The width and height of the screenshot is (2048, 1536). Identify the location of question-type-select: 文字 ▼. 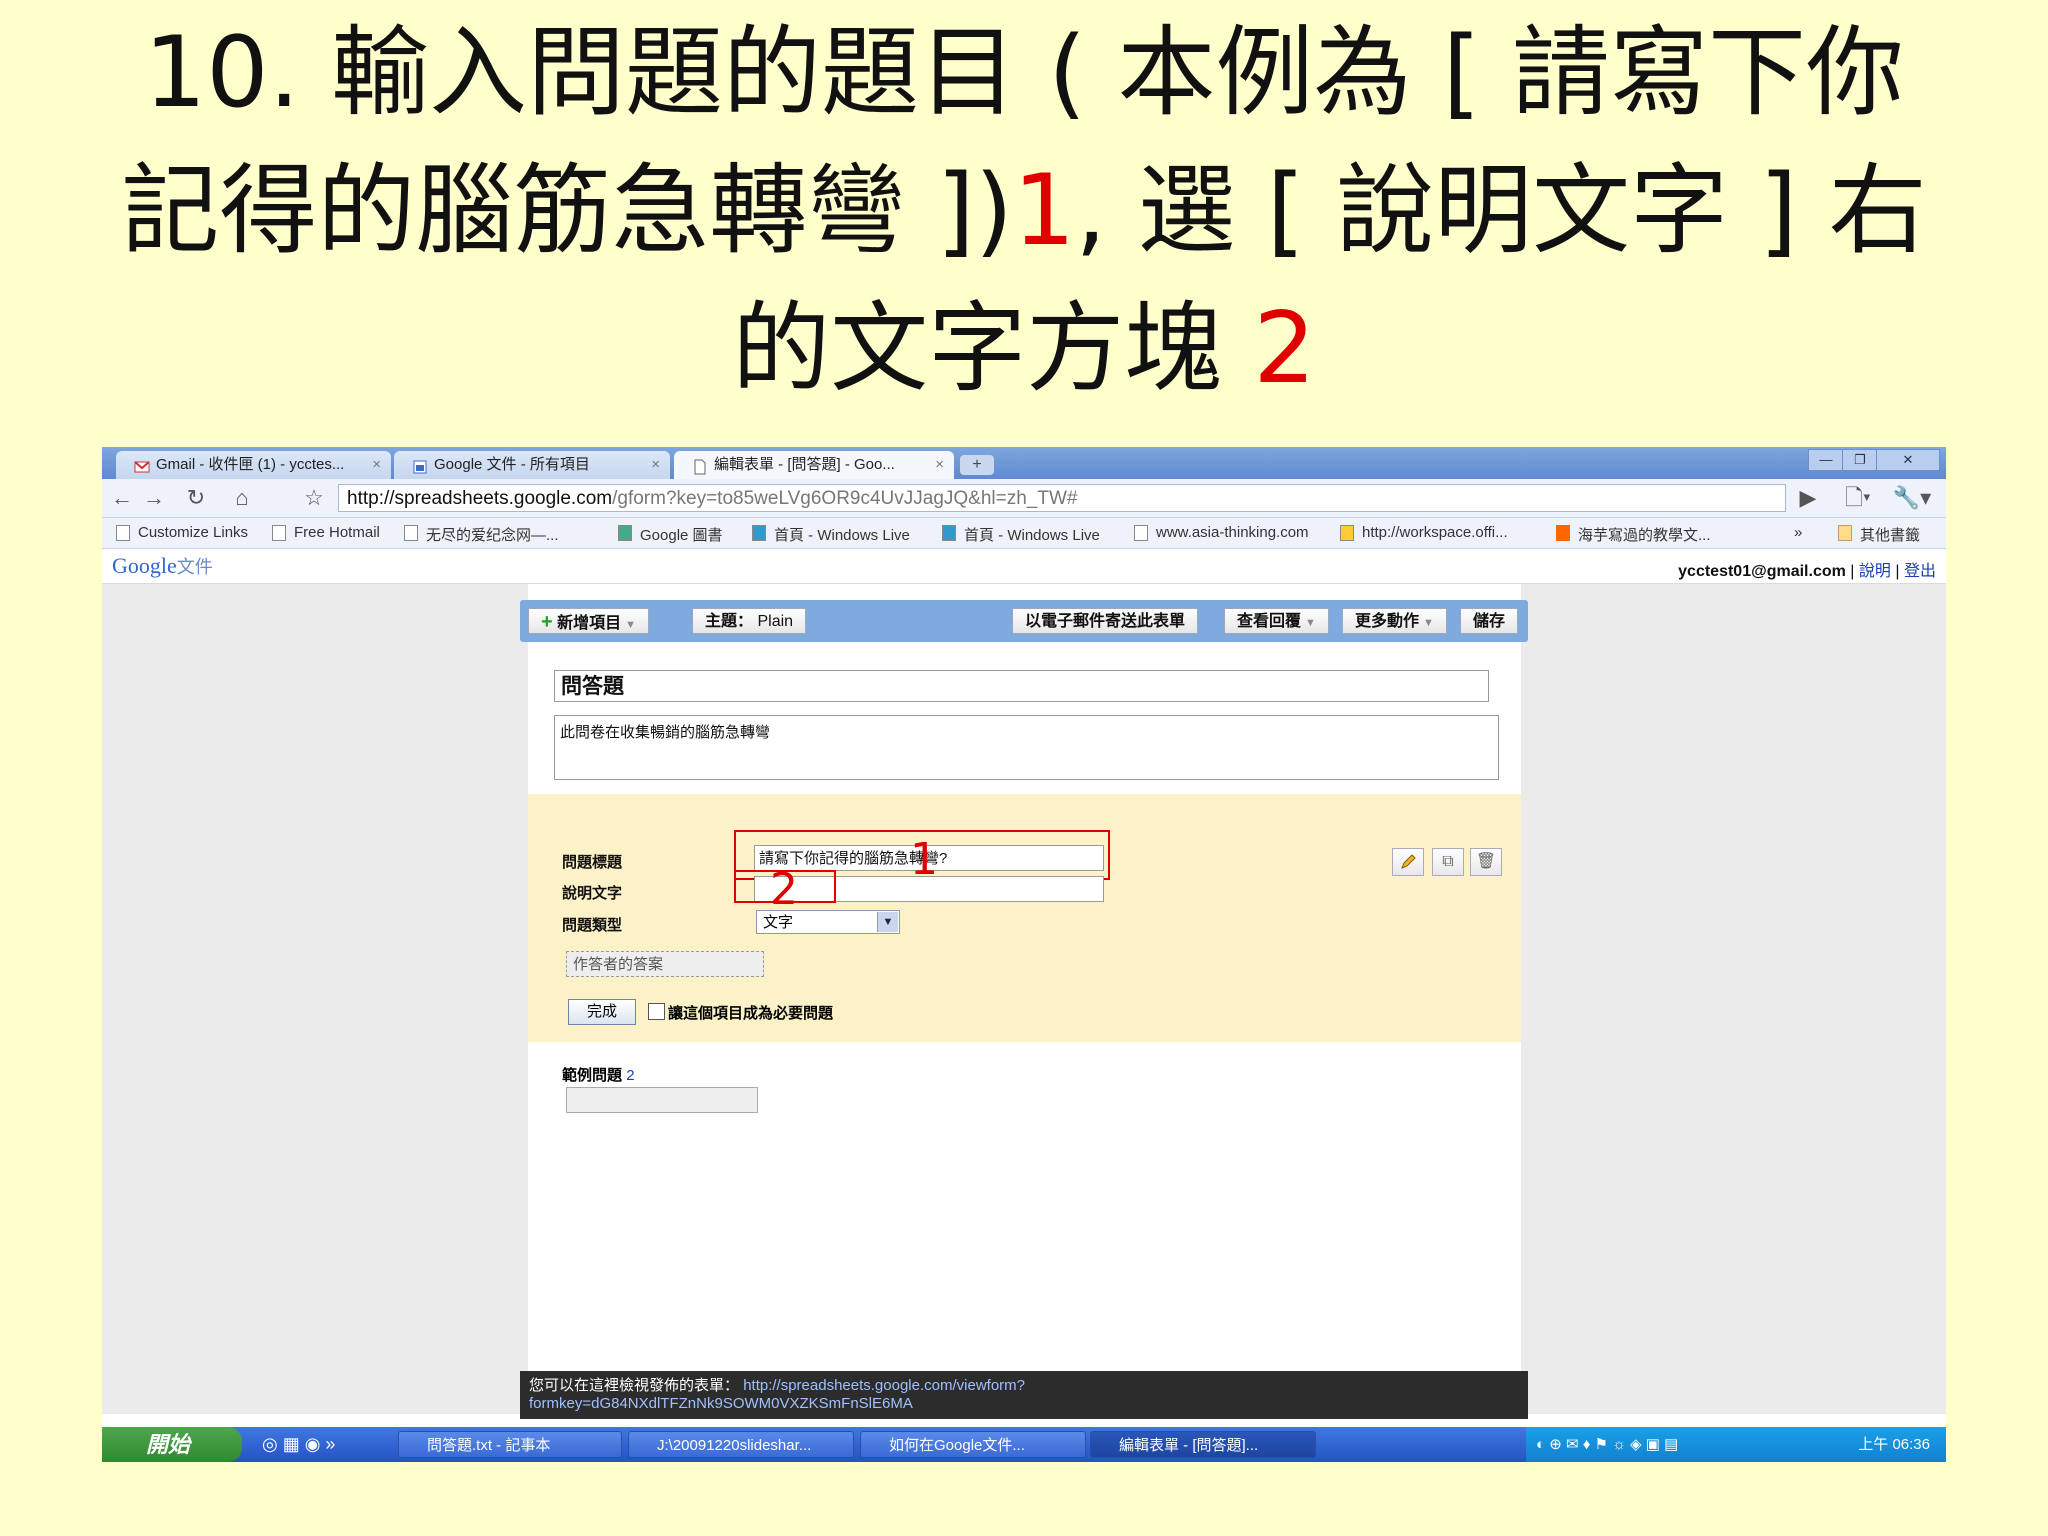
(828, 922).